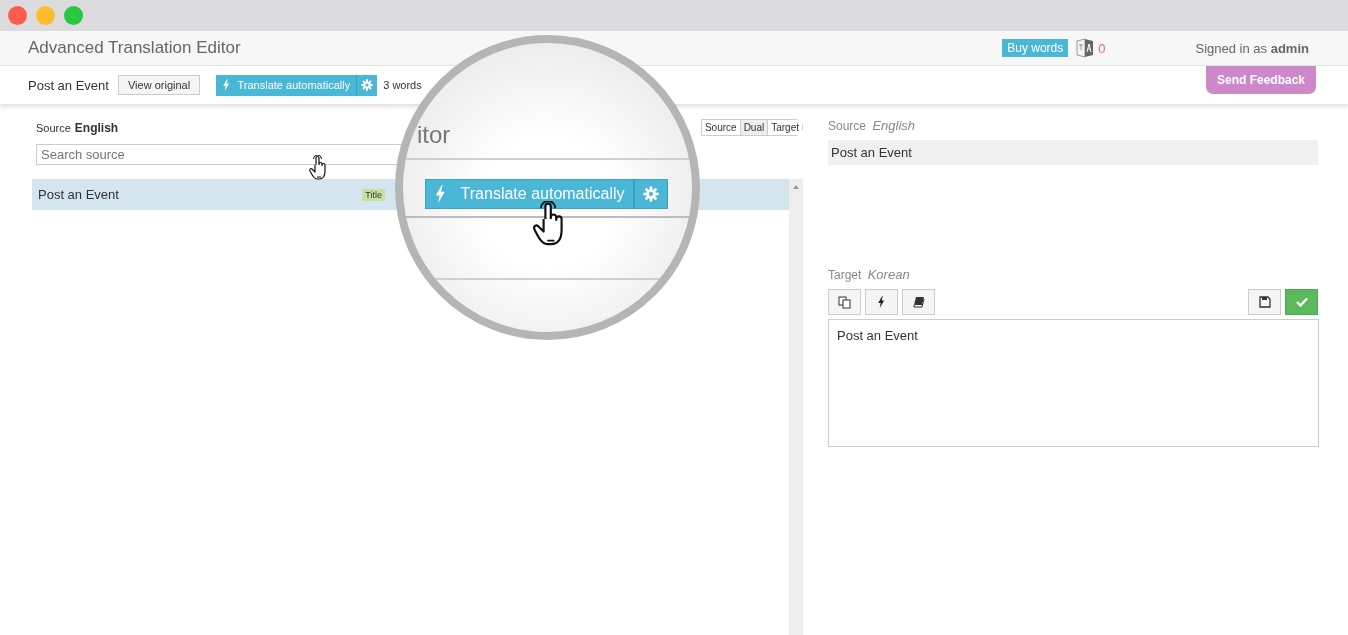 Image resolution: width=1348 pixels, height=635 pixels. What do you see at coordinates (434, 135) in the screenshot?
I see `magnified-title-text: itor` at bounding box center [434, 135].